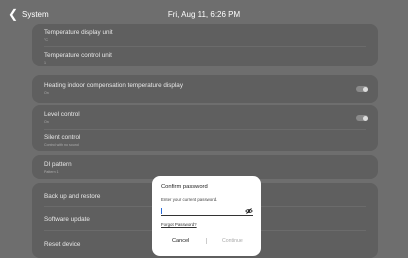 The height and width of the screenshot is (258, 408). Describe the element at coordinates (45, 62) in the screenshot. I see `row-value: 1` at that location.